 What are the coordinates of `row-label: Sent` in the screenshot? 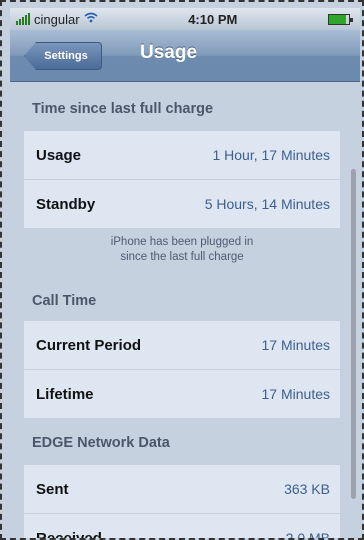 It's located at (52, 489).